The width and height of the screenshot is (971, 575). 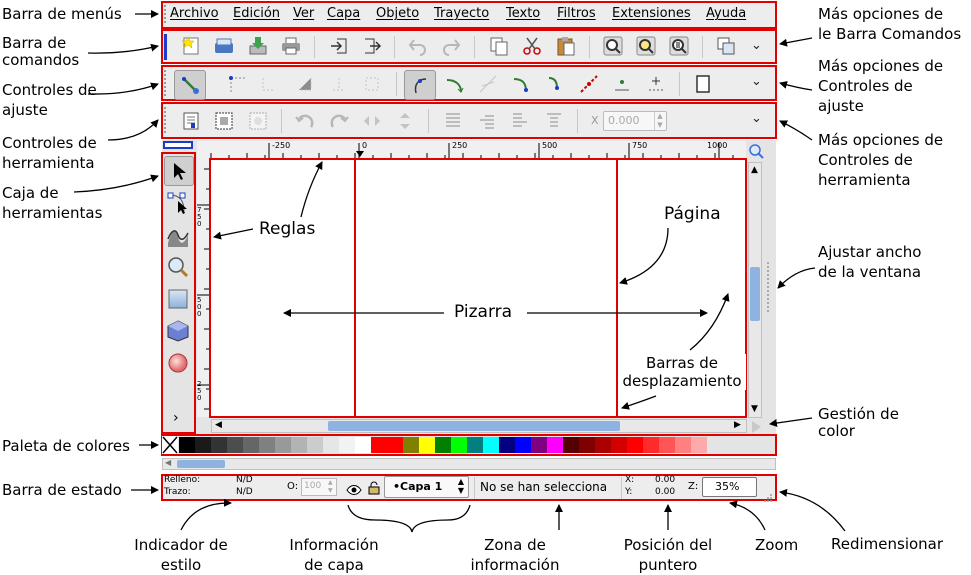 I want to click on menu-archivo: Archivo, so click(x=194, y=14).